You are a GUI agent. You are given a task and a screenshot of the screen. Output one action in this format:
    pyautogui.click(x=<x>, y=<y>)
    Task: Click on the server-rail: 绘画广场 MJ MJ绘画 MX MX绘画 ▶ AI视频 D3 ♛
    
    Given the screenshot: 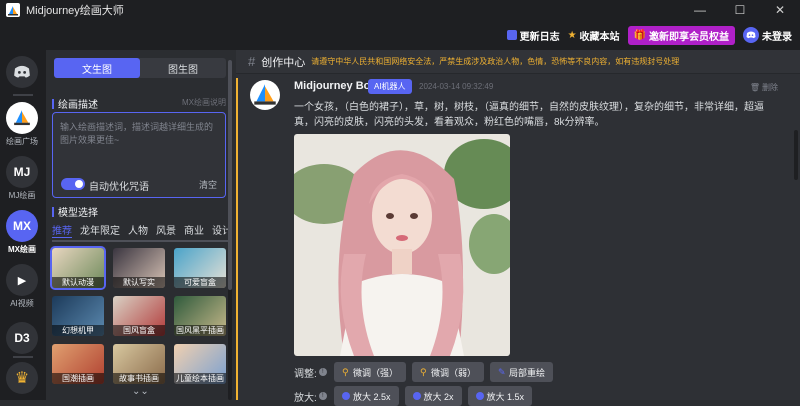 What is the action you would take?
    pyautogui.click(x=23, y=225)
    